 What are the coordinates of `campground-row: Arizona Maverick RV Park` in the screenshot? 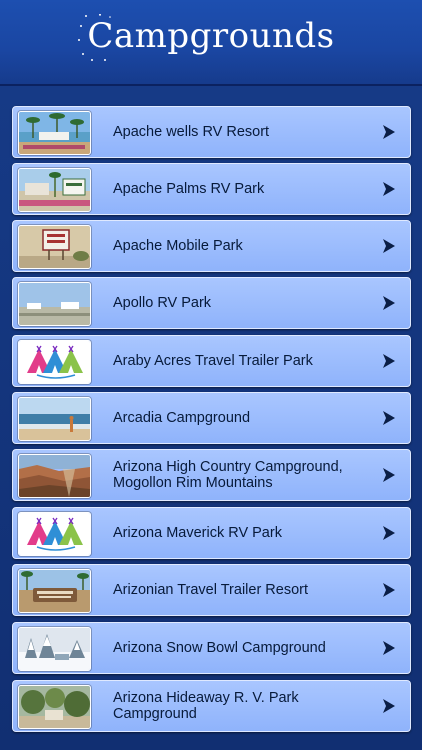 It's located at (211, 533).